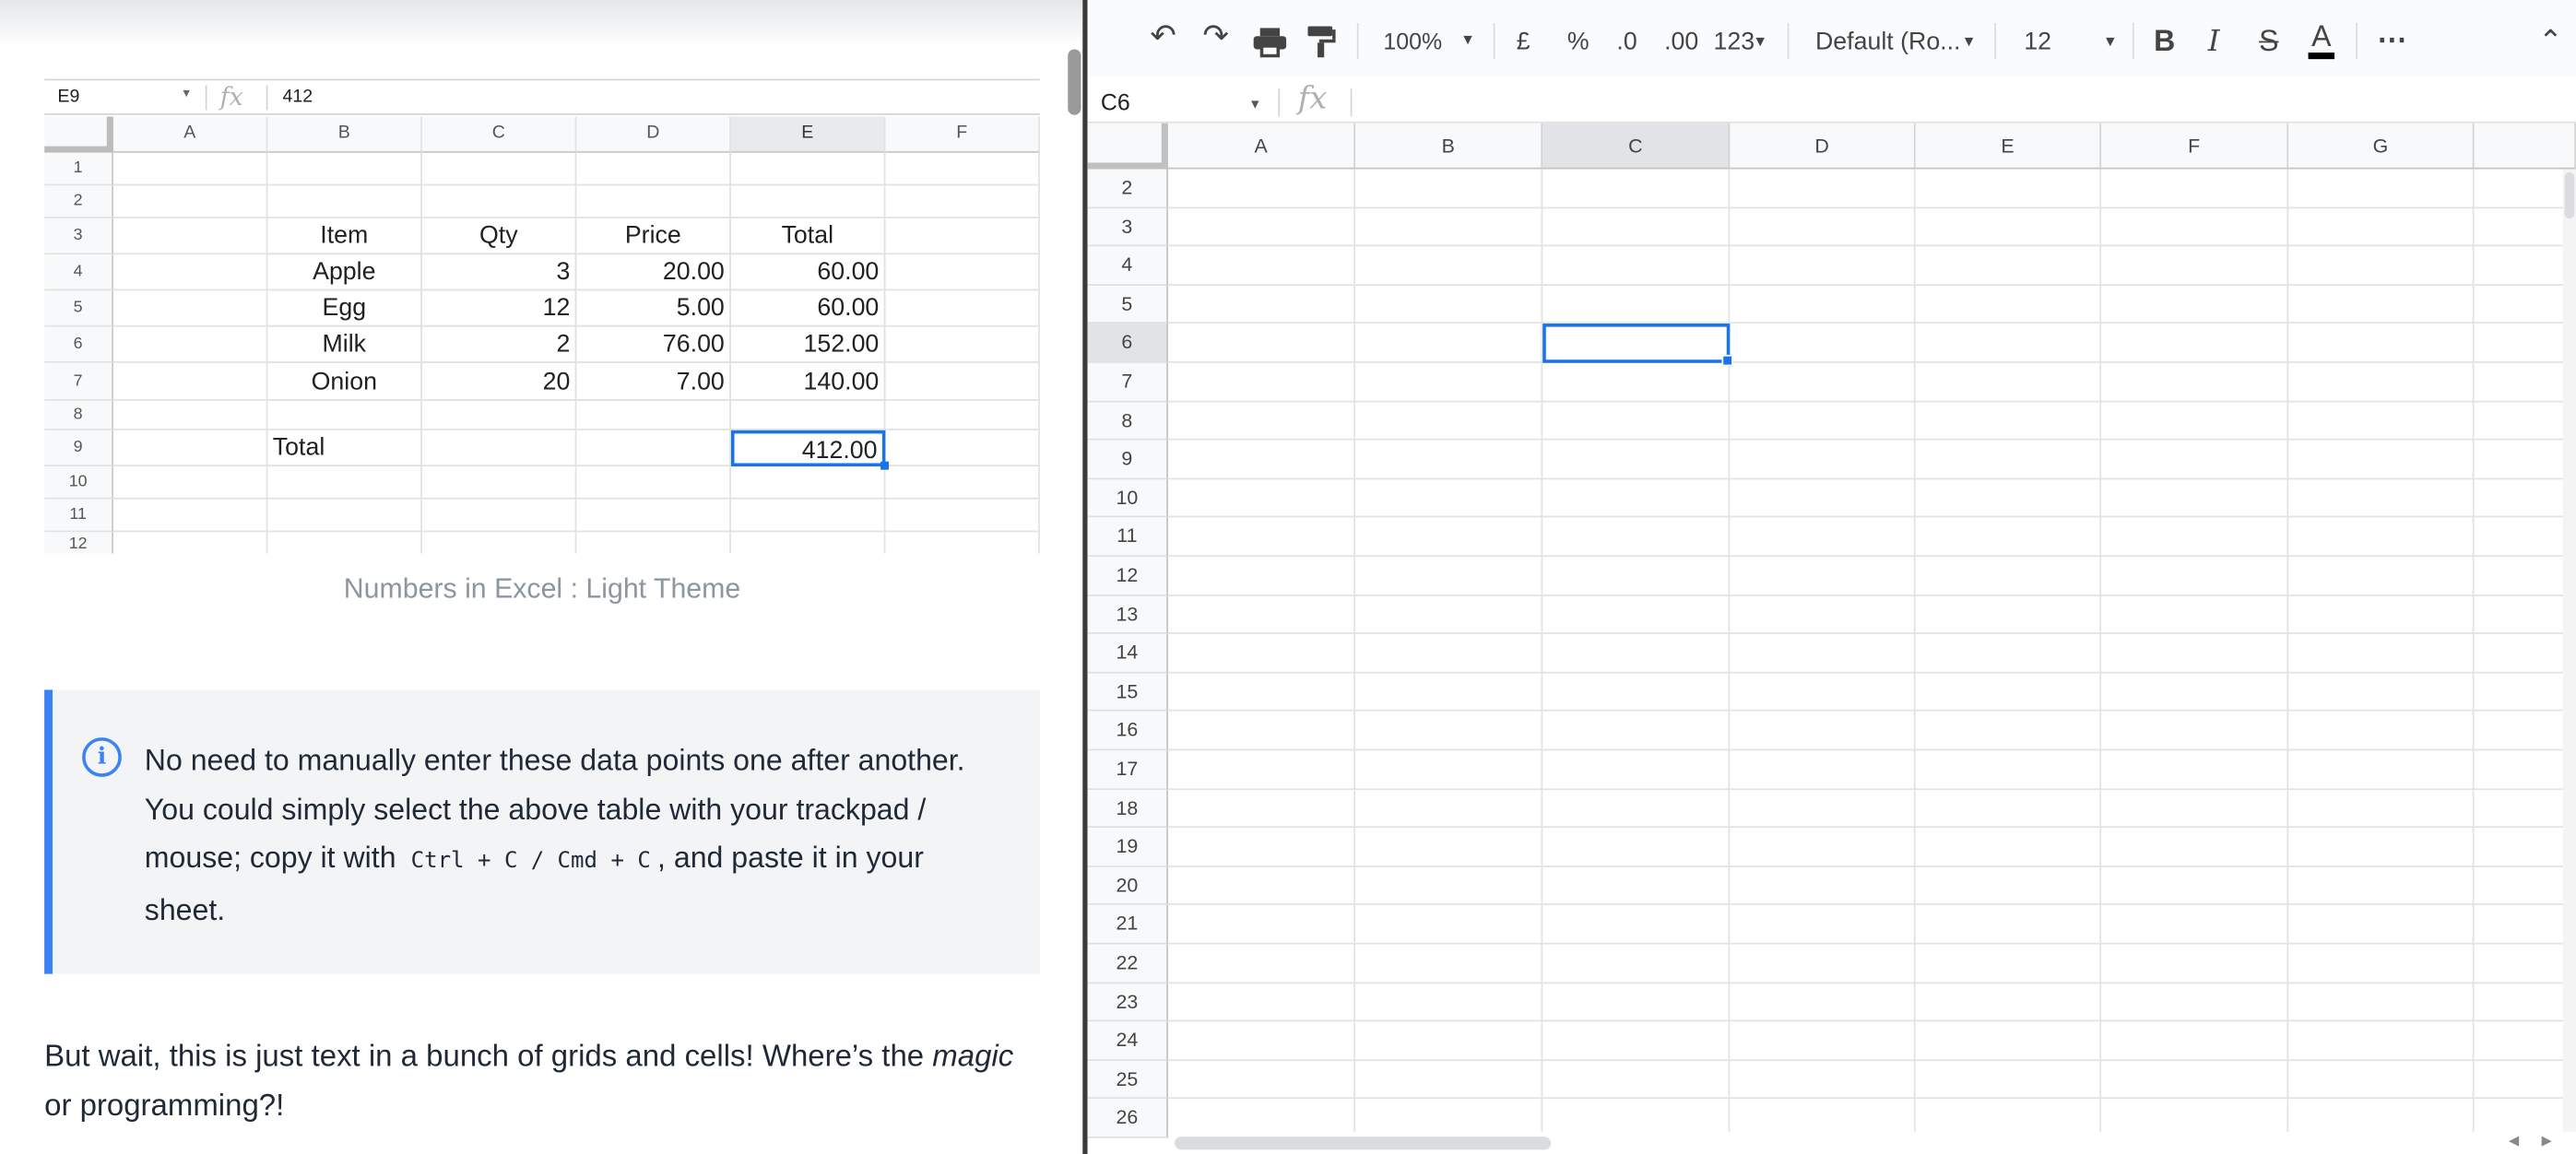  I want to click on mini-row-header-12: 12, so click(78, 543).